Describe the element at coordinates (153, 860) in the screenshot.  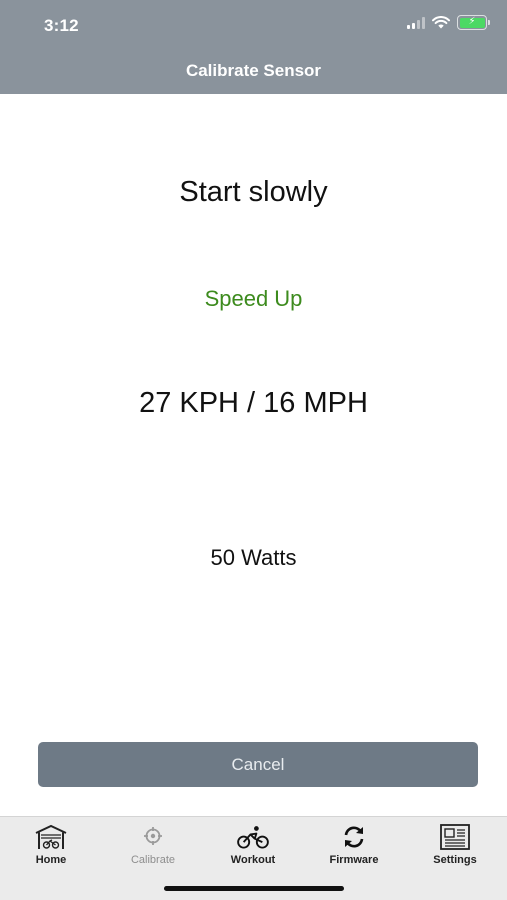
I see `tab-label-calibrate: Calibrate` at that location.